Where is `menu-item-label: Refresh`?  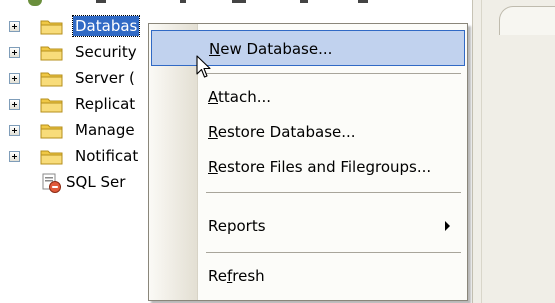 menu-item-label: Refresh is located at coordinates (236, 276).